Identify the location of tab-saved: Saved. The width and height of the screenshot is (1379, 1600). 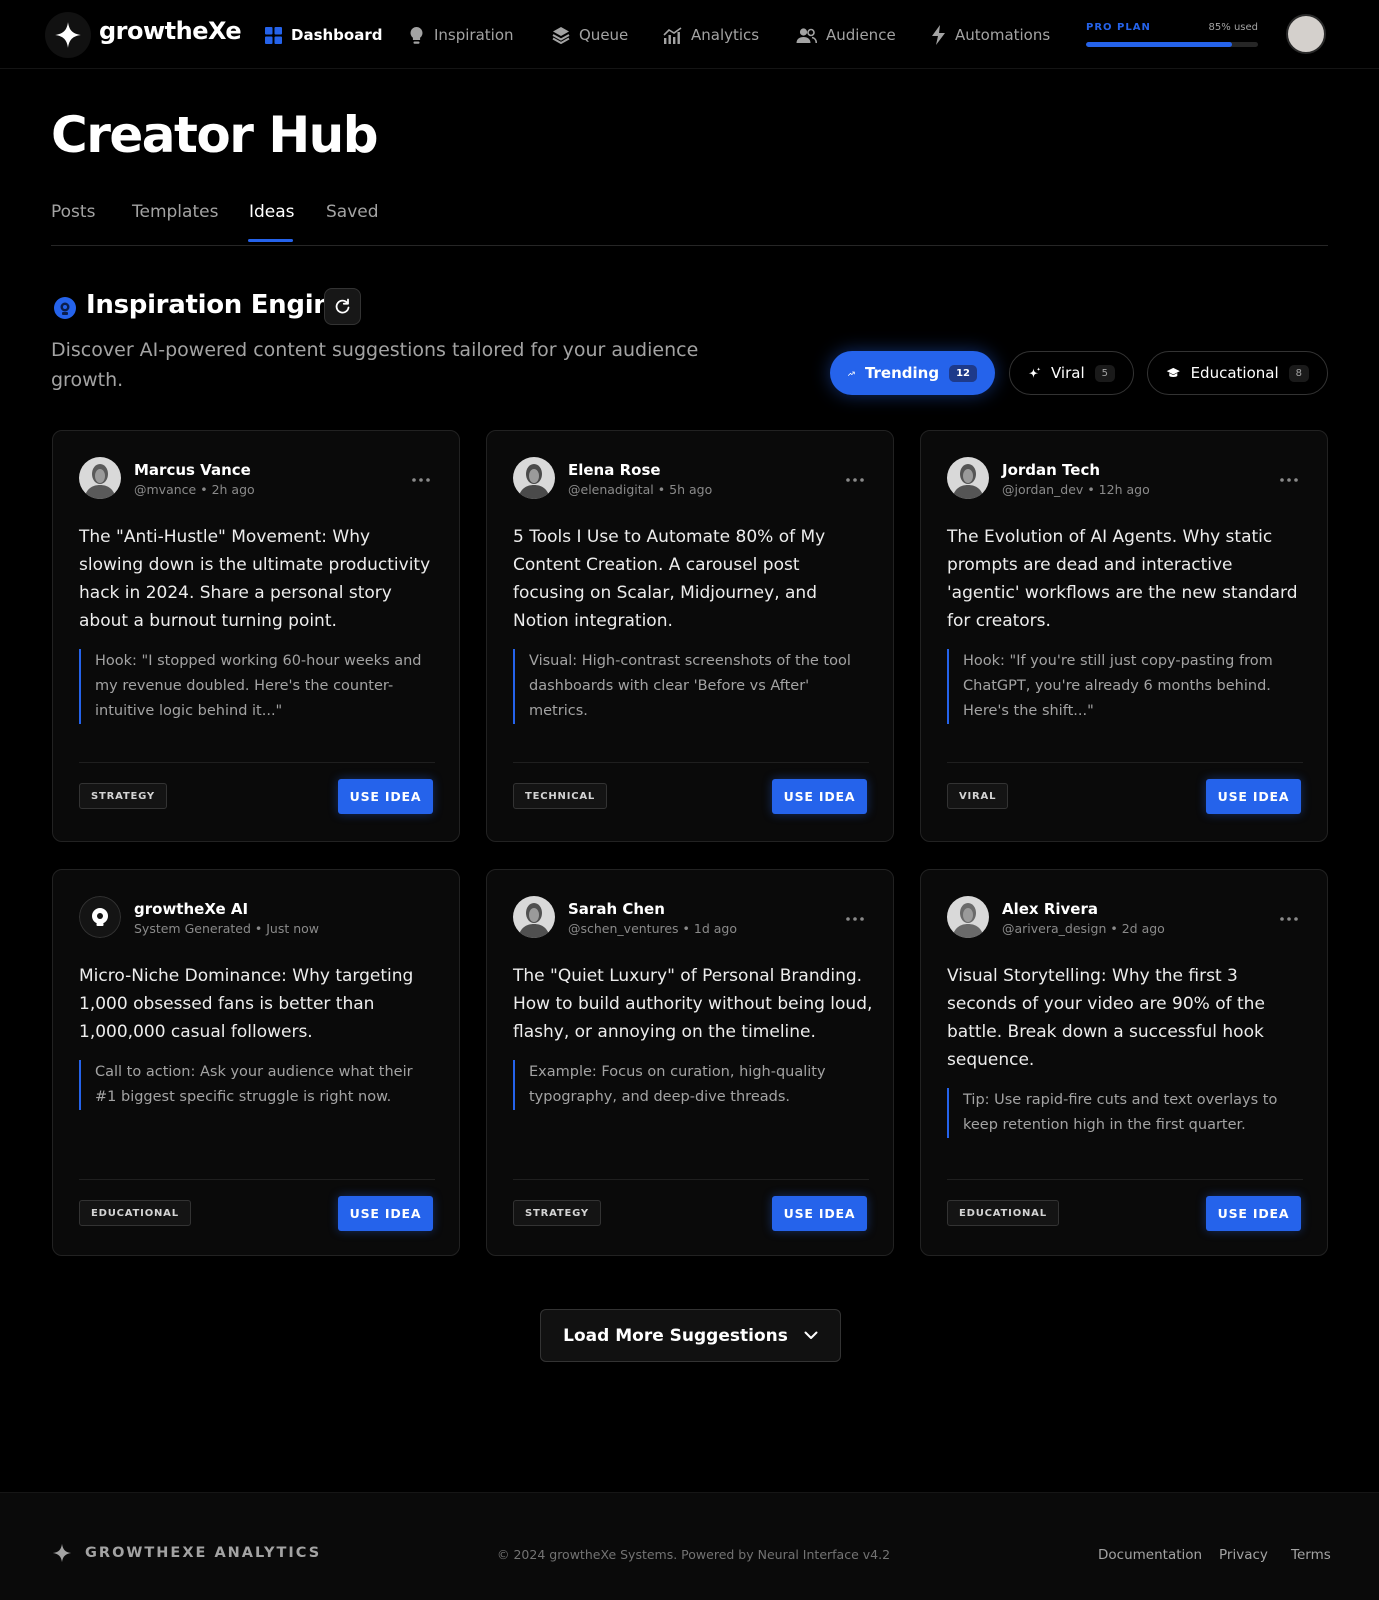
(352, 212).